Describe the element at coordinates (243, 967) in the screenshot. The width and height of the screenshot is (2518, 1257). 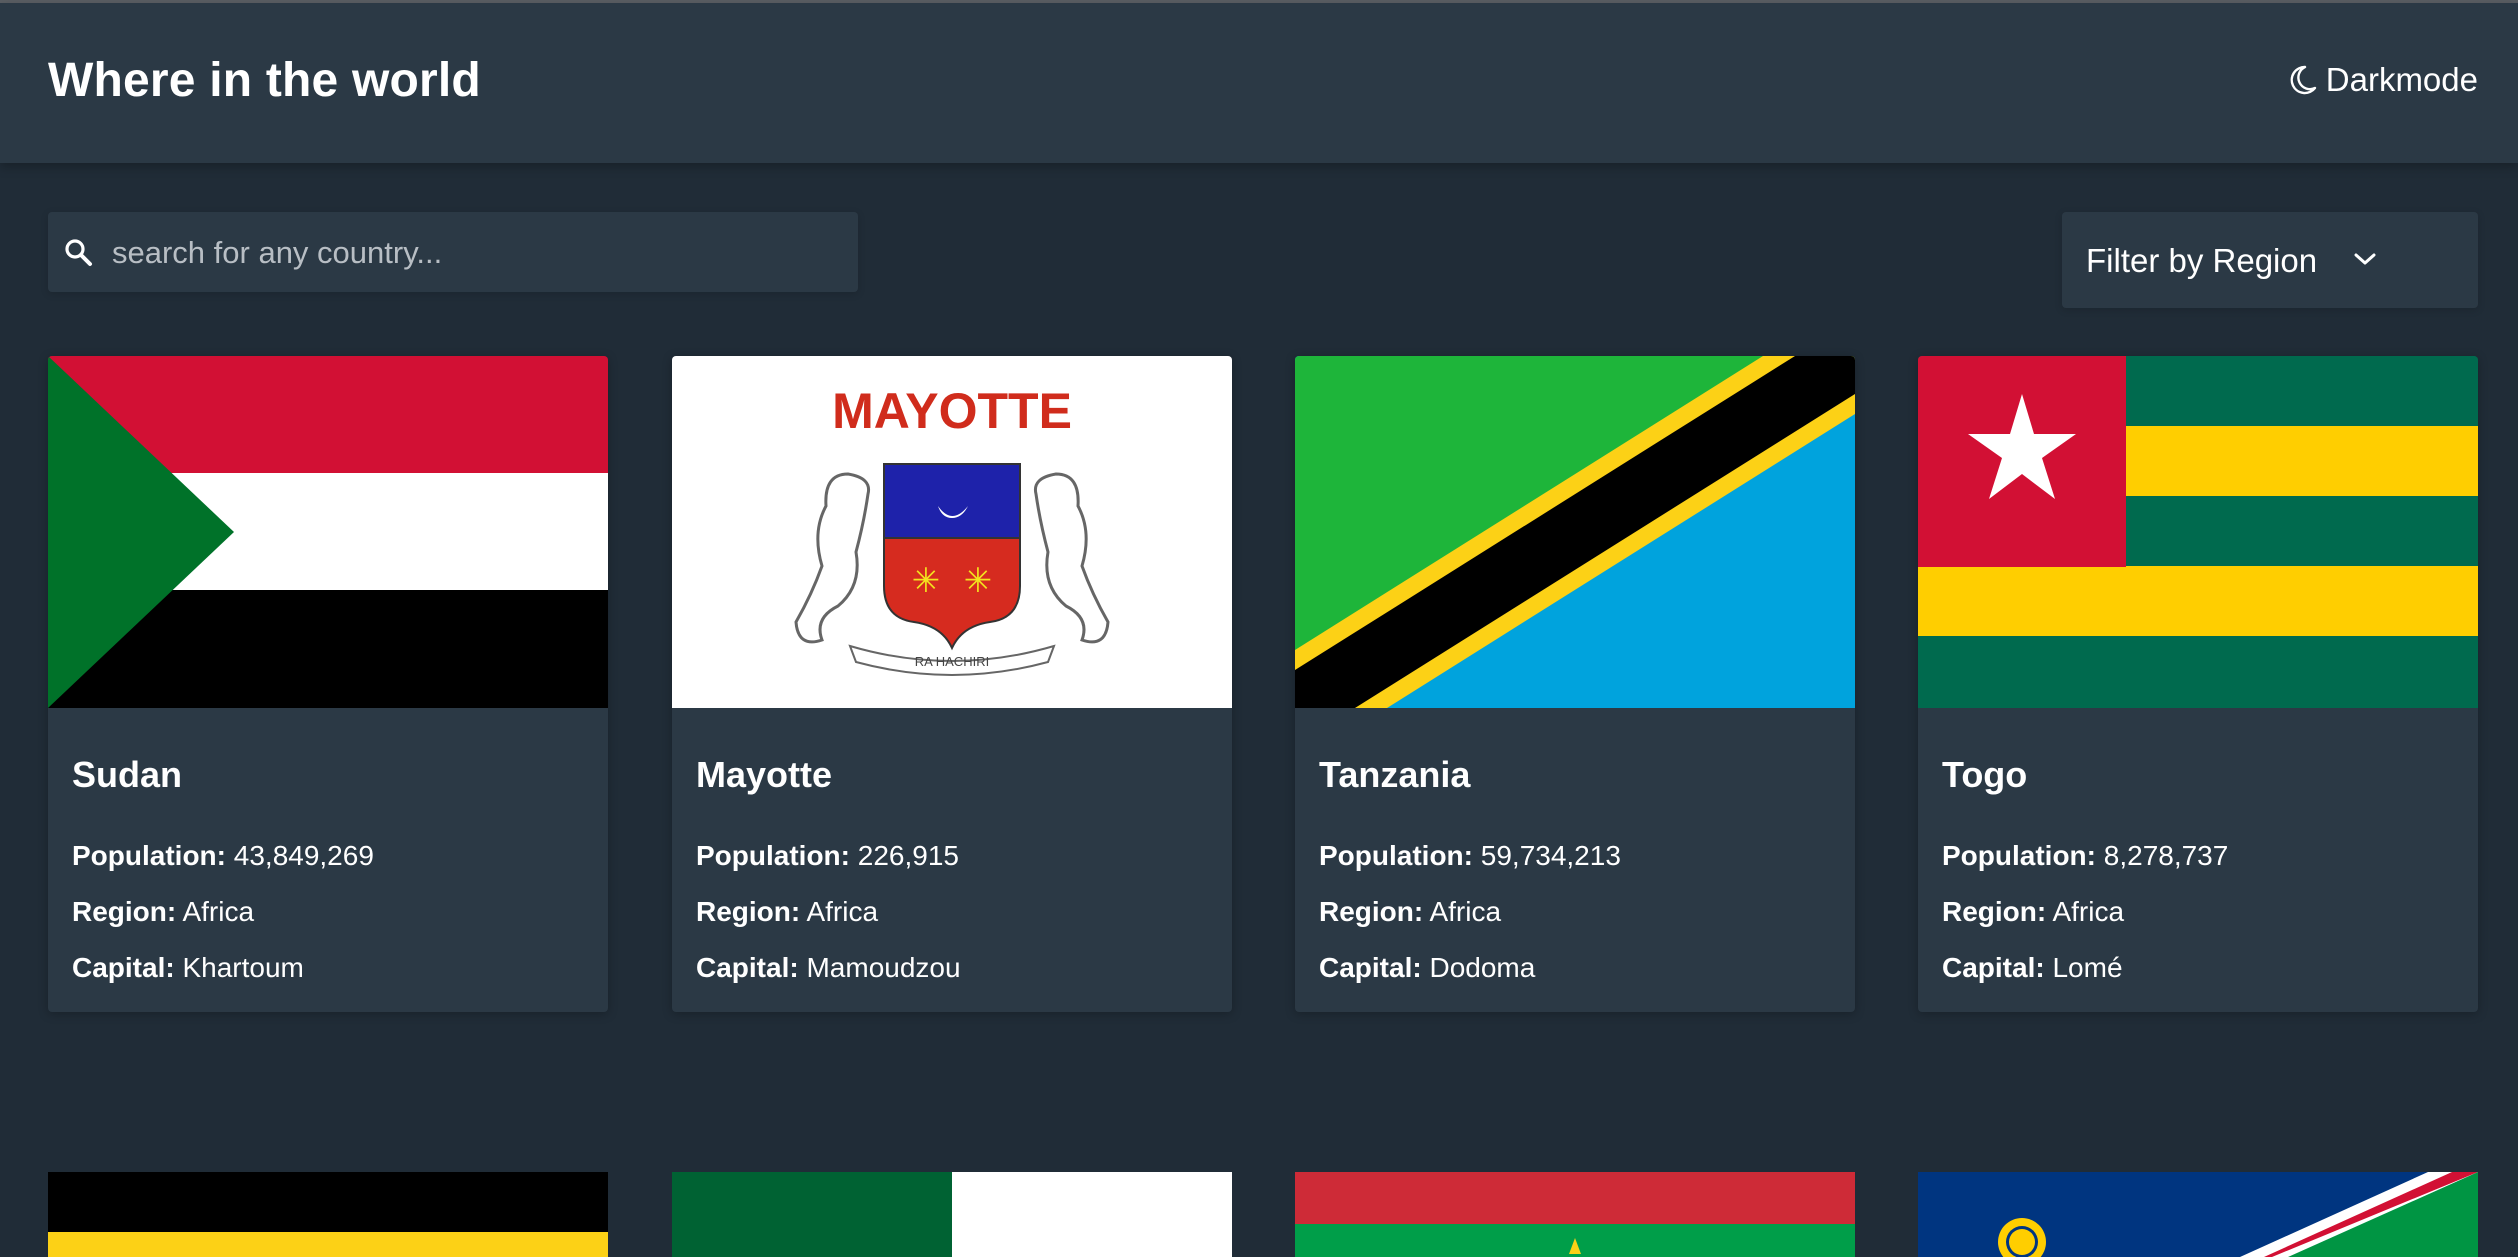
I see `capital-value: Khartoum` at that location.